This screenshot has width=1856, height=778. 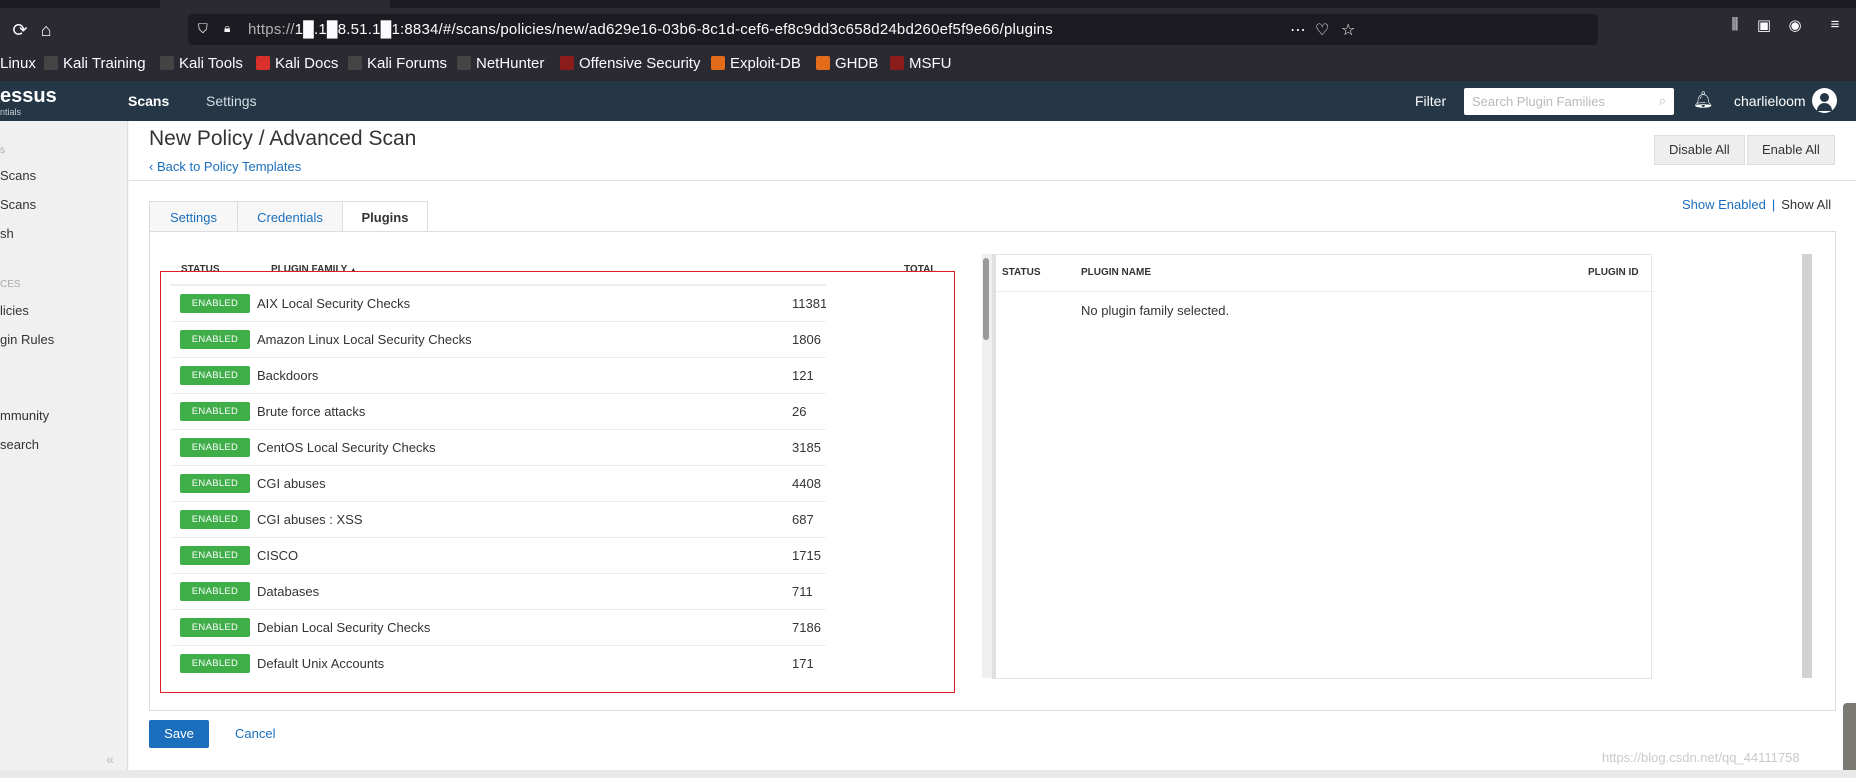 I want to click on family-total: 171, so click(x=803, y=663).